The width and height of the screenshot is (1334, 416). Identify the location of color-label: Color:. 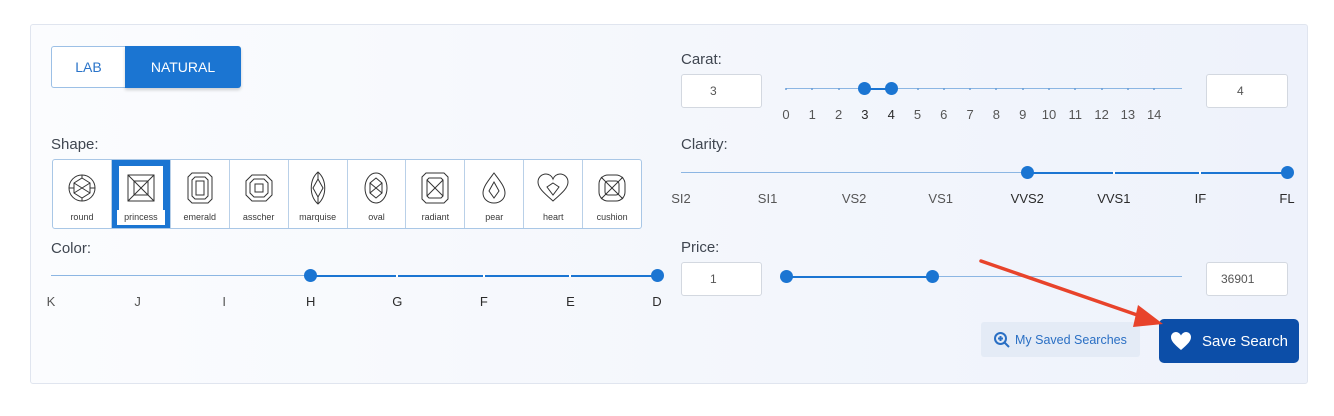
(71, 248).